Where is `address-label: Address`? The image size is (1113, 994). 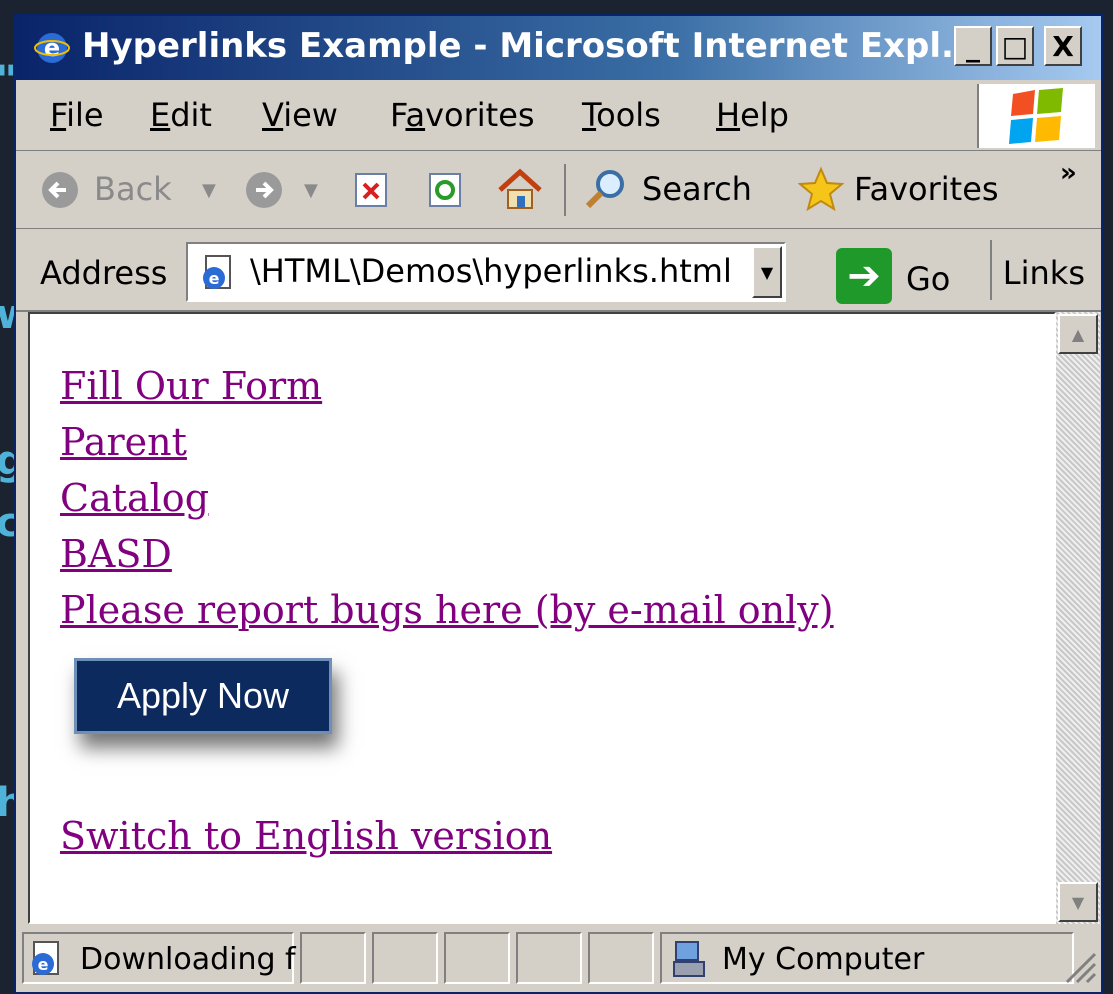 address-label: Address is located at coordinates (104, 273).